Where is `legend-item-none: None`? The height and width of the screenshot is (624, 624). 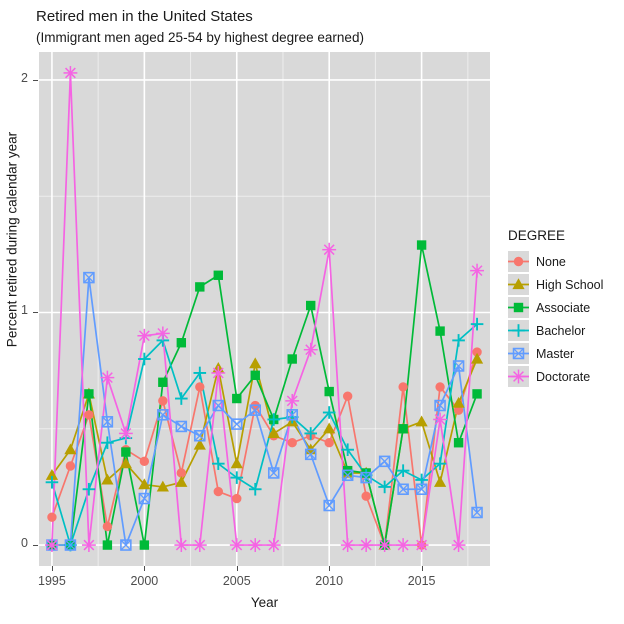 legend-item-none: None is located at coordinates (566, 261).